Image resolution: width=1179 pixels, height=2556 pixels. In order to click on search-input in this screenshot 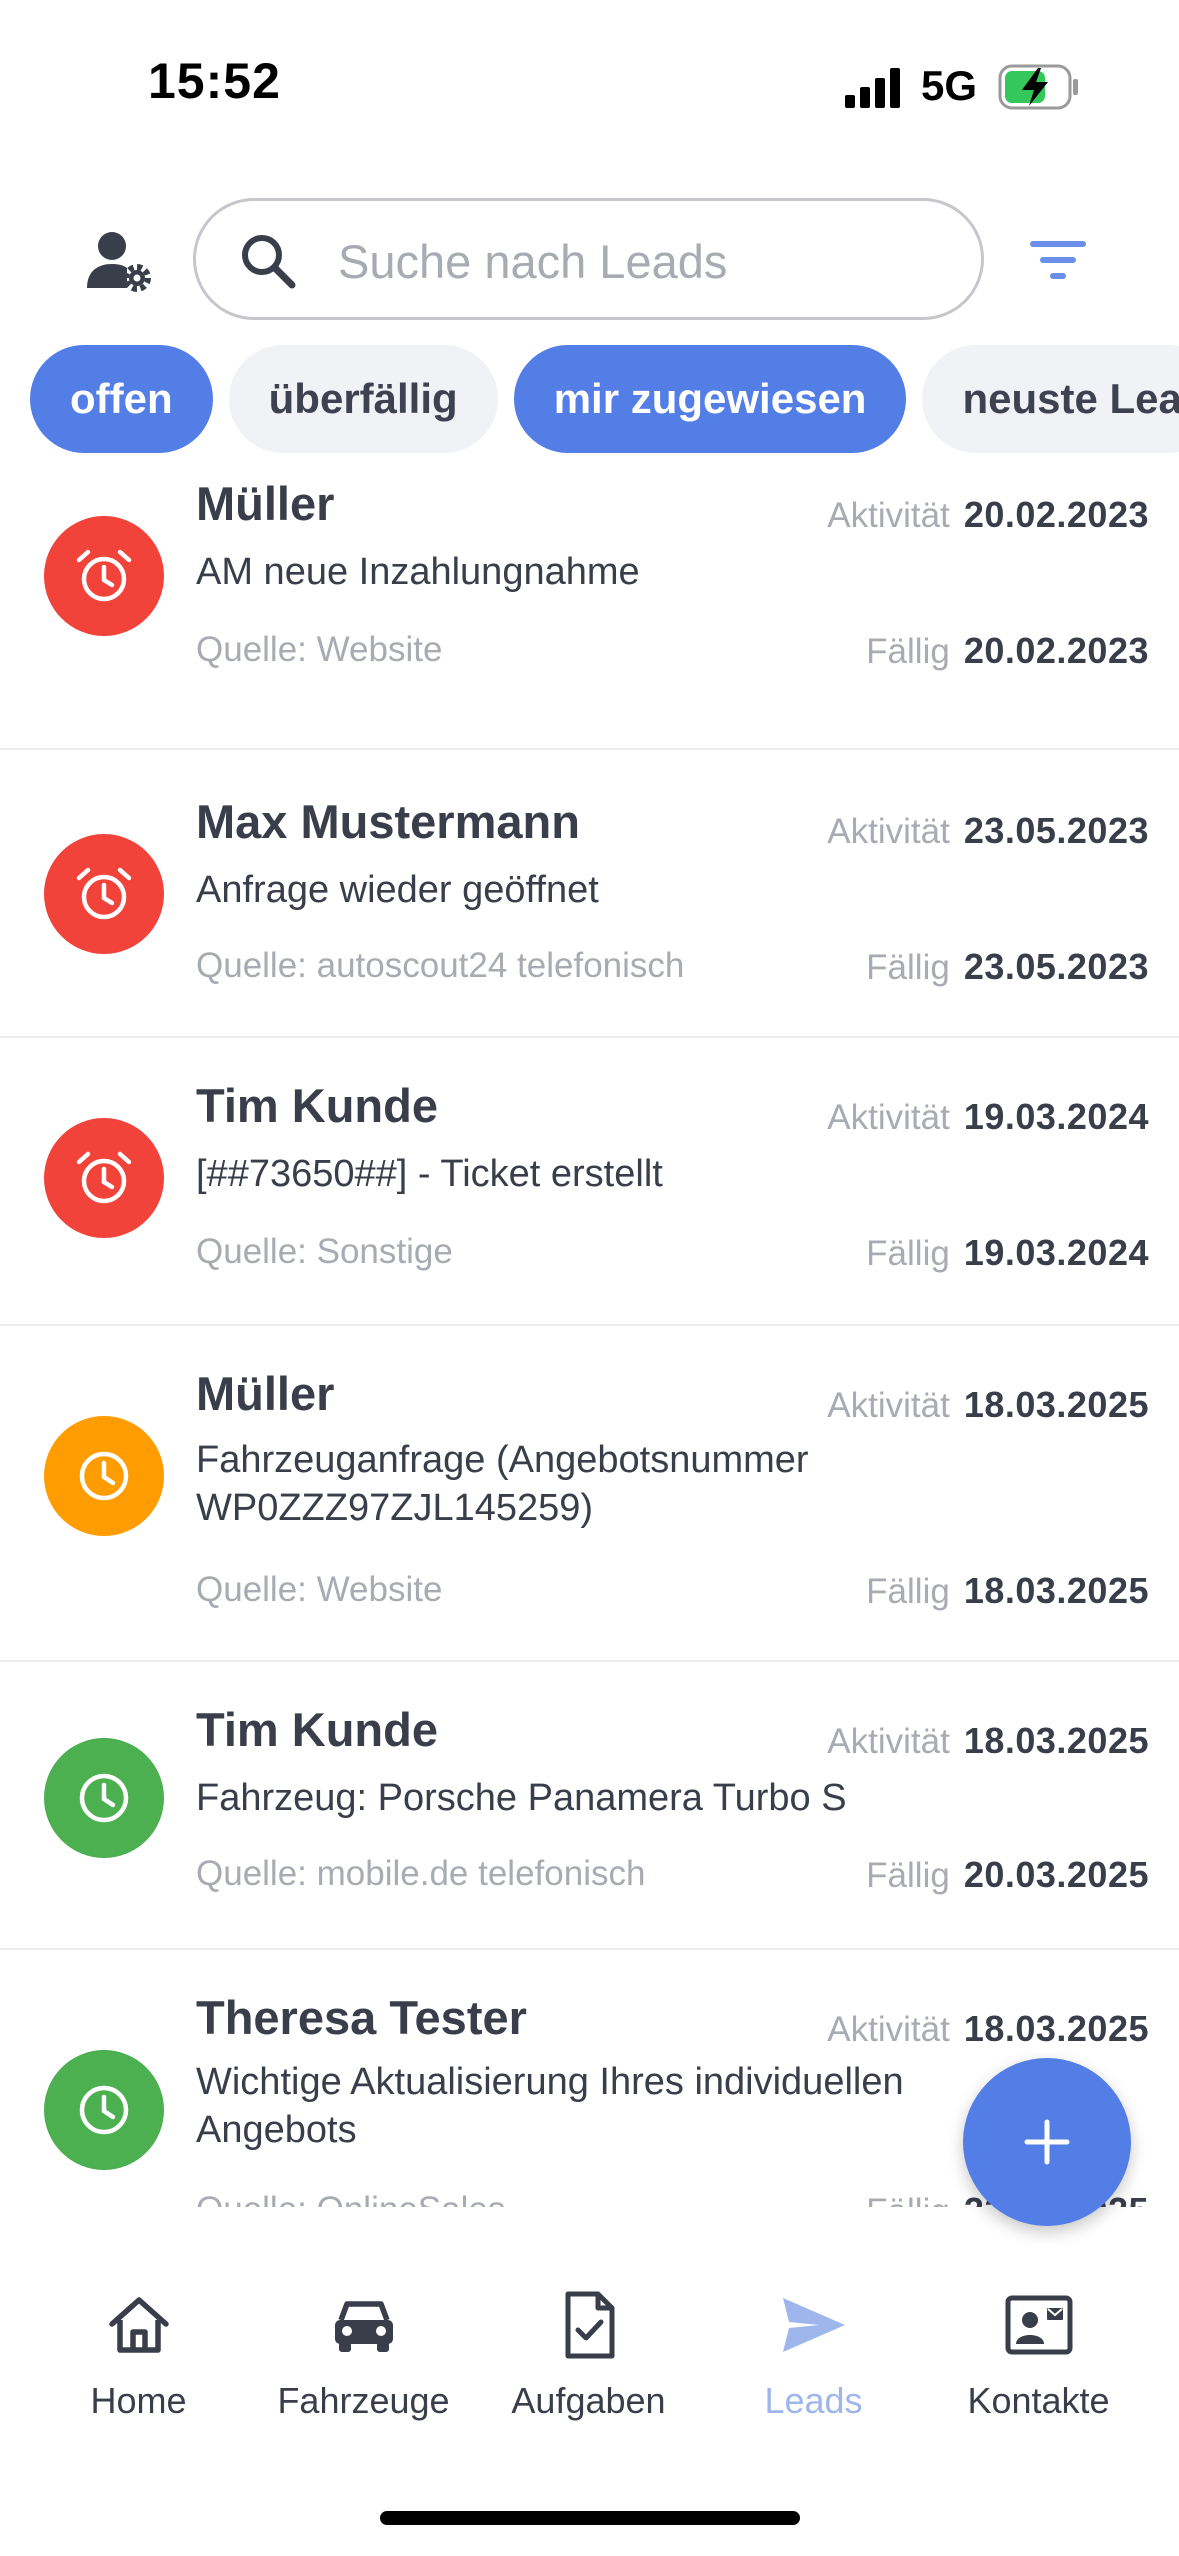, I will do `click(638, 261)`.